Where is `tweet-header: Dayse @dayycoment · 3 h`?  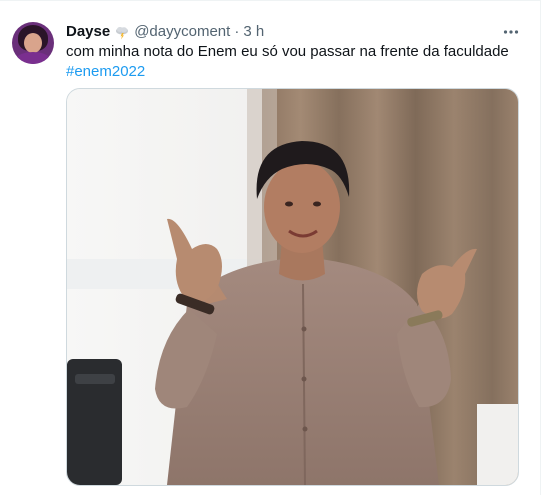 tweet-header: Dayse @dayycoment · 3 h is located at coordinates (165, 32).